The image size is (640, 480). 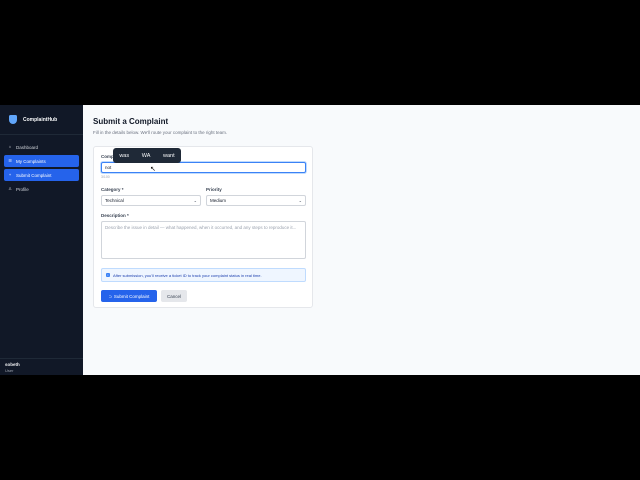 I want to click on cancel-button: Cancel, so click(x=174, y=296).